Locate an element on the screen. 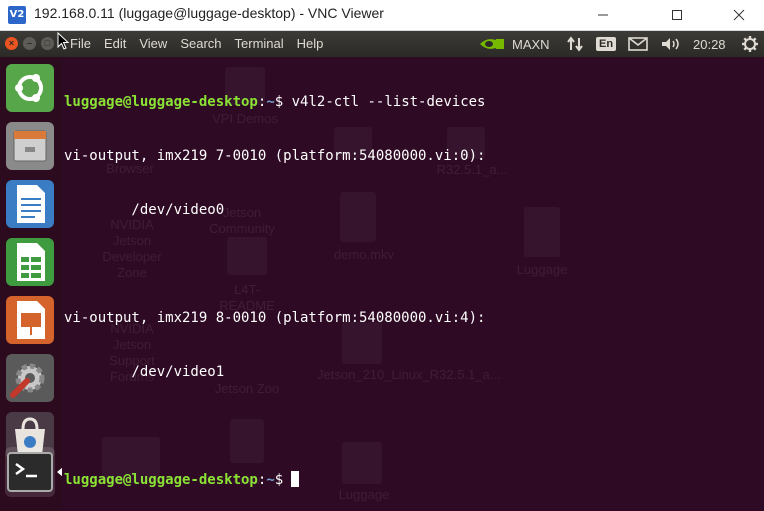  terminal-minimize-button: – is located at coordinates (29, 43).